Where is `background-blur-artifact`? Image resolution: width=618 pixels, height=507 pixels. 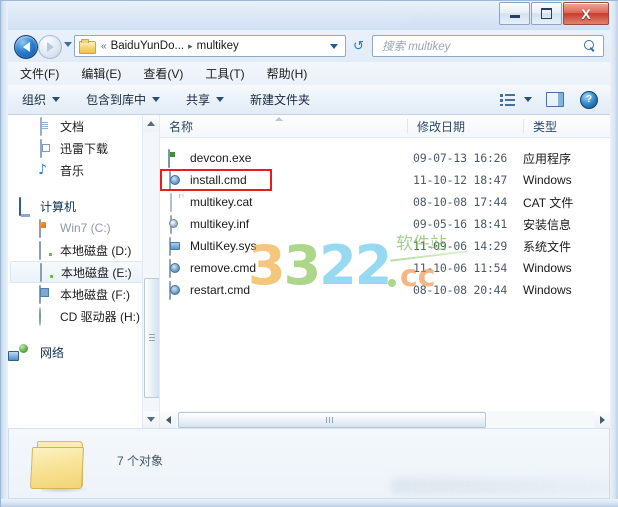
background-blur-artifact is located at coordinates (505, 486).